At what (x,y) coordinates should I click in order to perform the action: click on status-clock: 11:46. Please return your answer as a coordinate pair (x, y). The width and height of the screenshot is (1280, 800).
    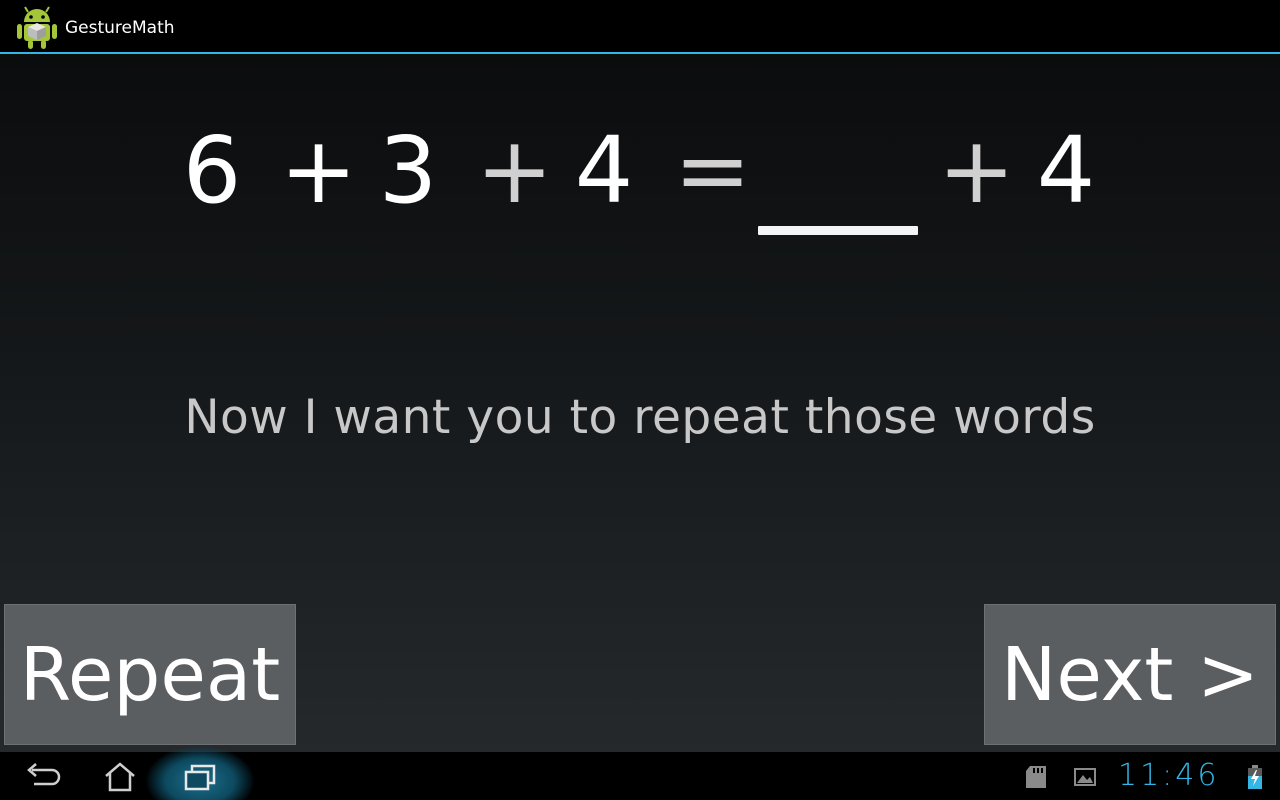
    Looking at the image, I should click on (1169, 775).